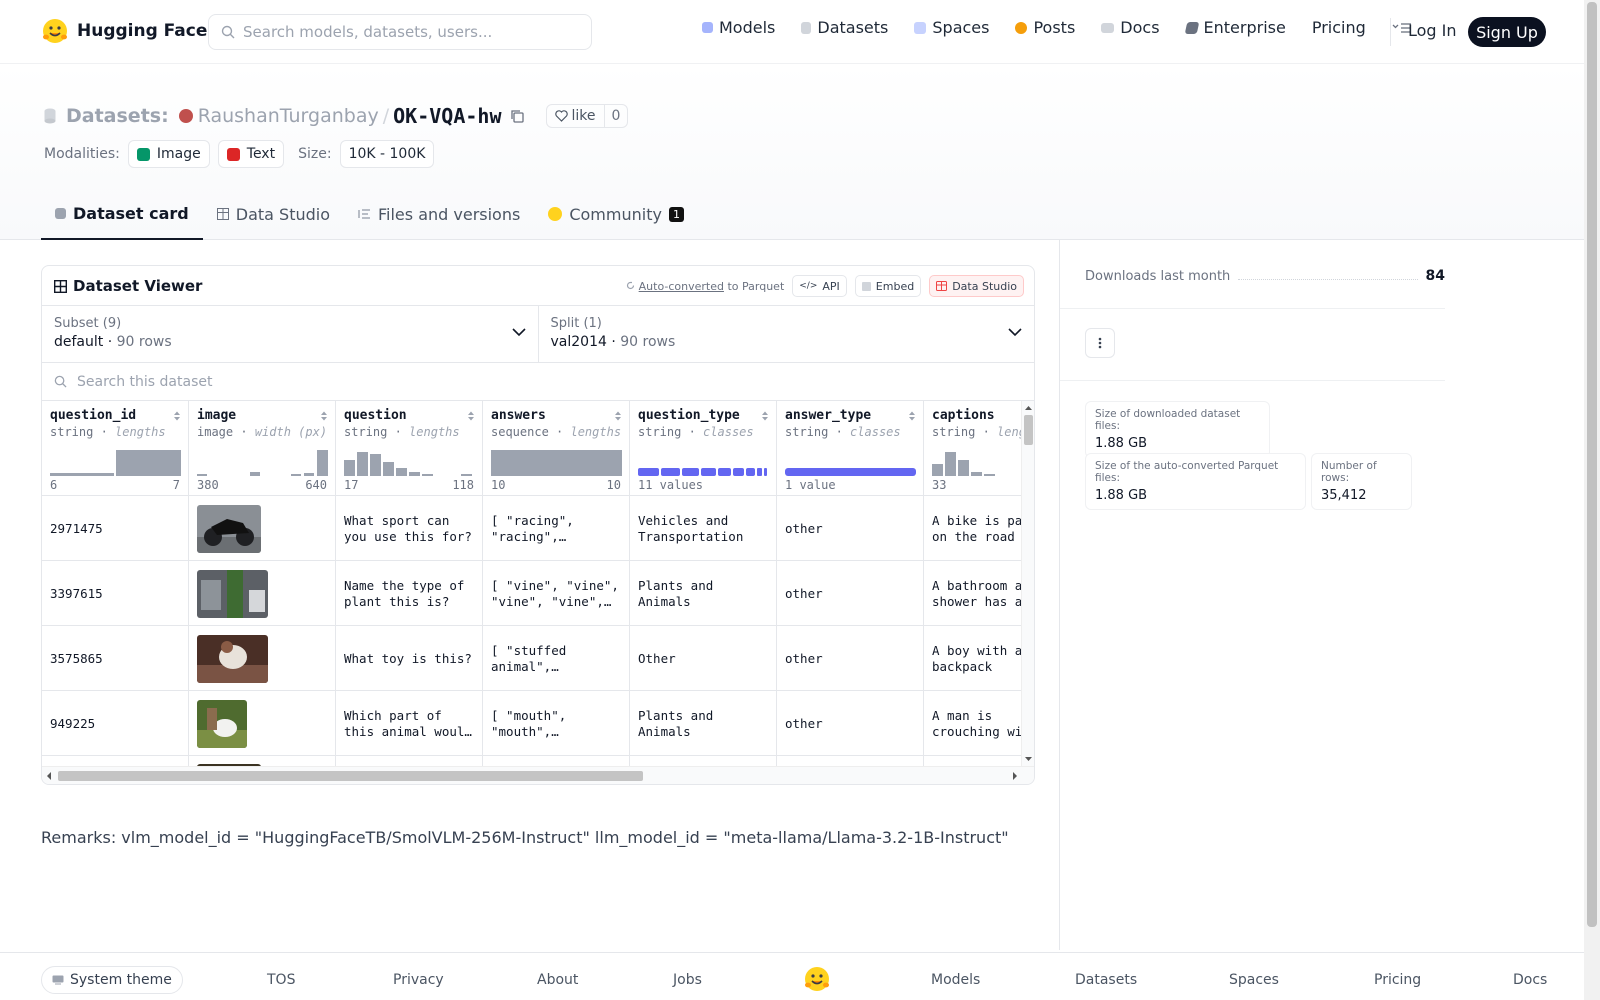  I want to click on column-header-image: image image · width (px) 380 640, so click(262, 448).